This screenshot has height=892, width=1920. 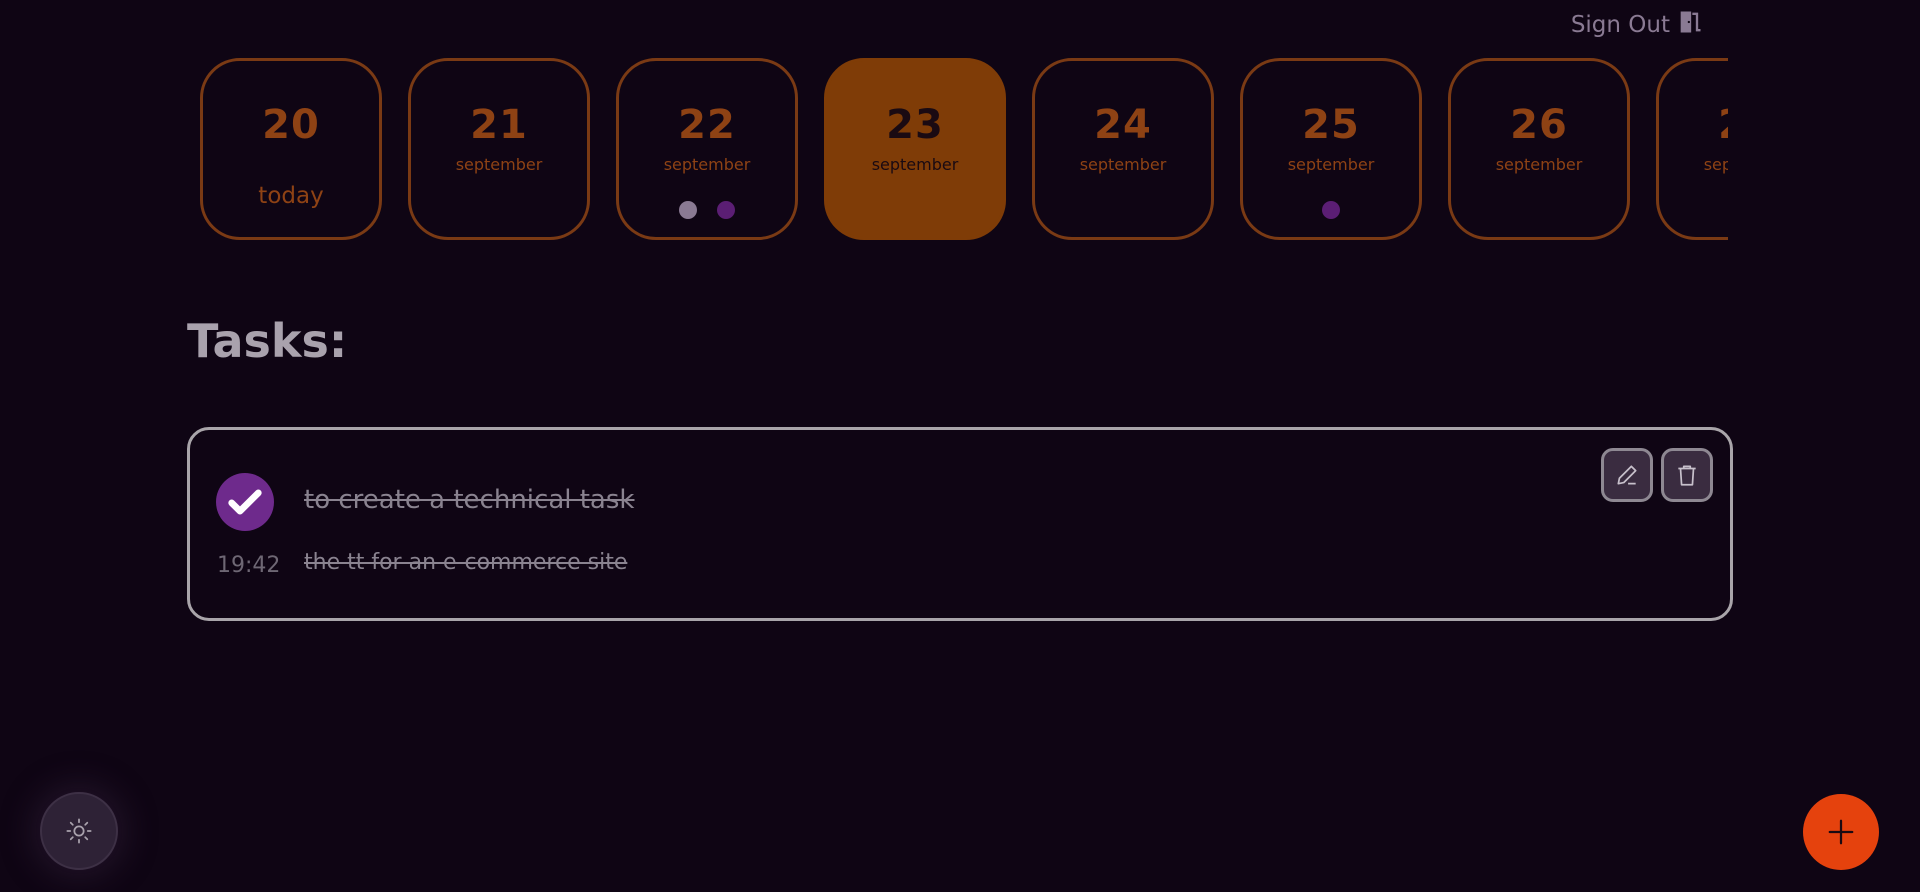 What do you see at coordinates (1331, 149) in the screenshot?
I see `day-card-25: 25 september` at bounding box center [1331, 149].